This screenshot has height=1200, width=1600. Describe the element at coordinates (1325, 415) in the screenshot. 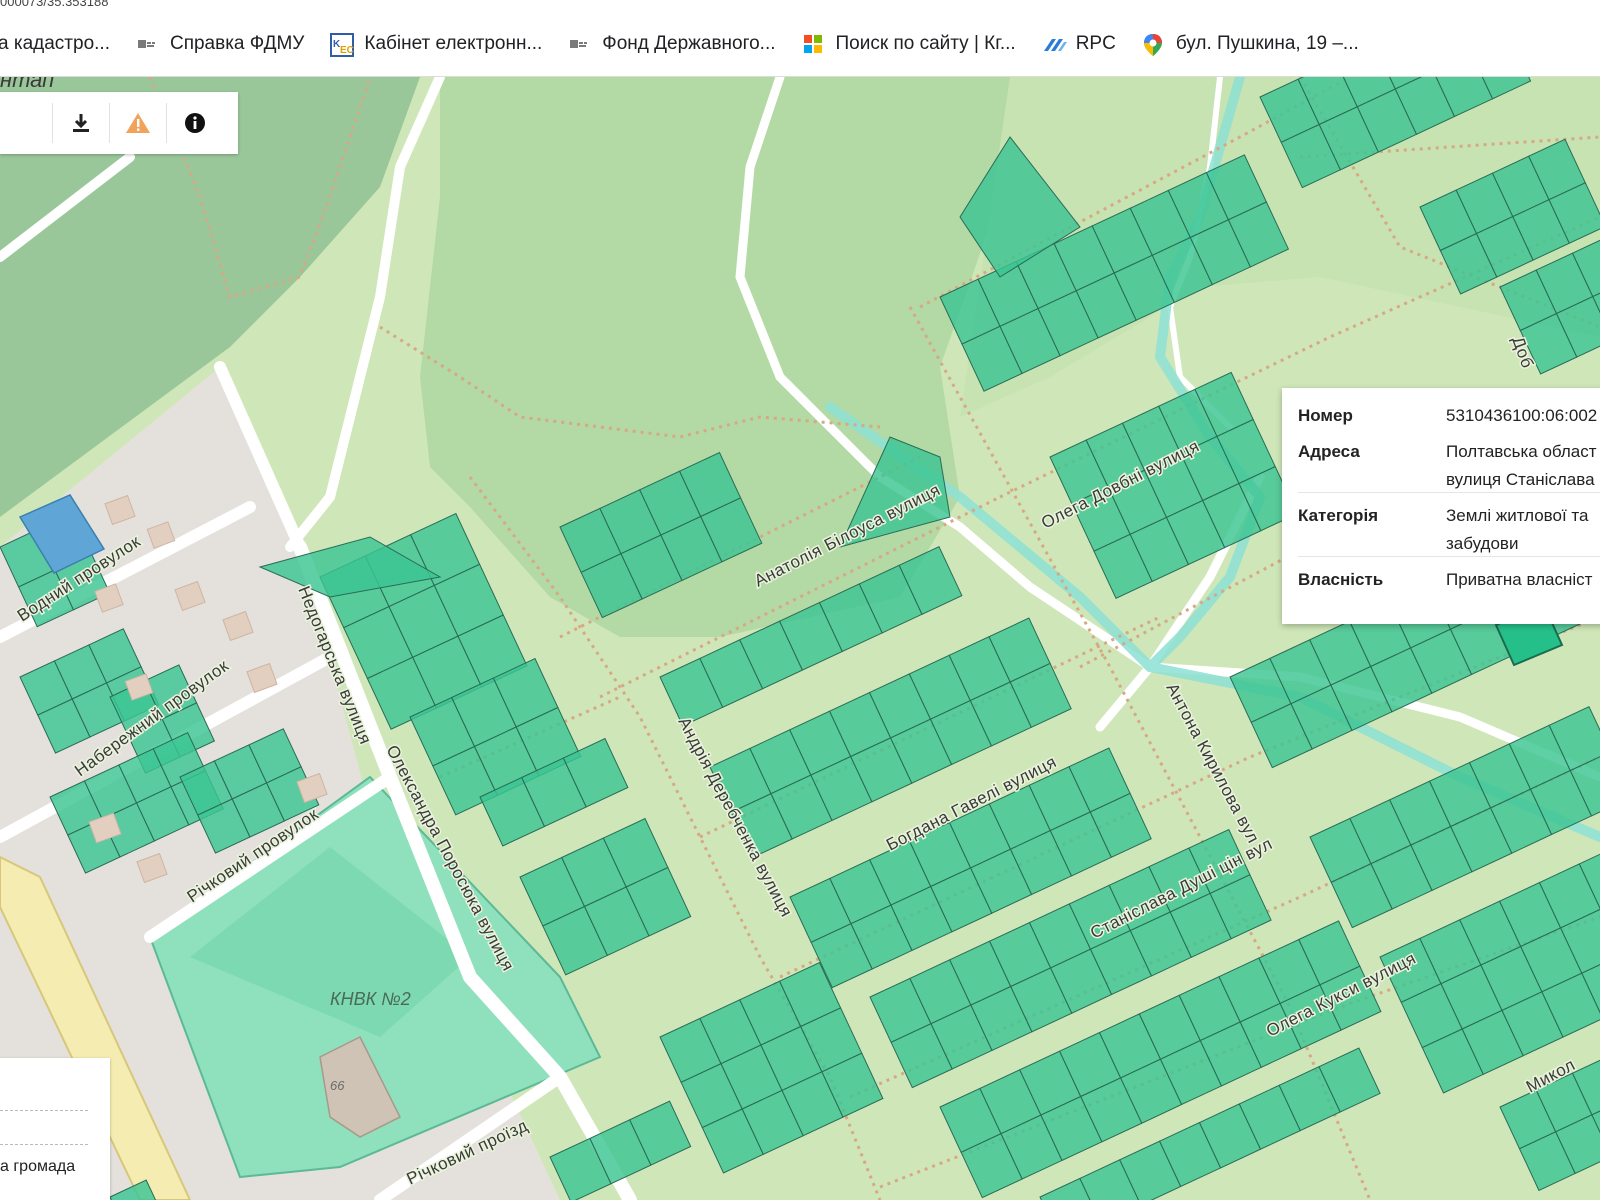

I see `popup-key: Номер` at that location.